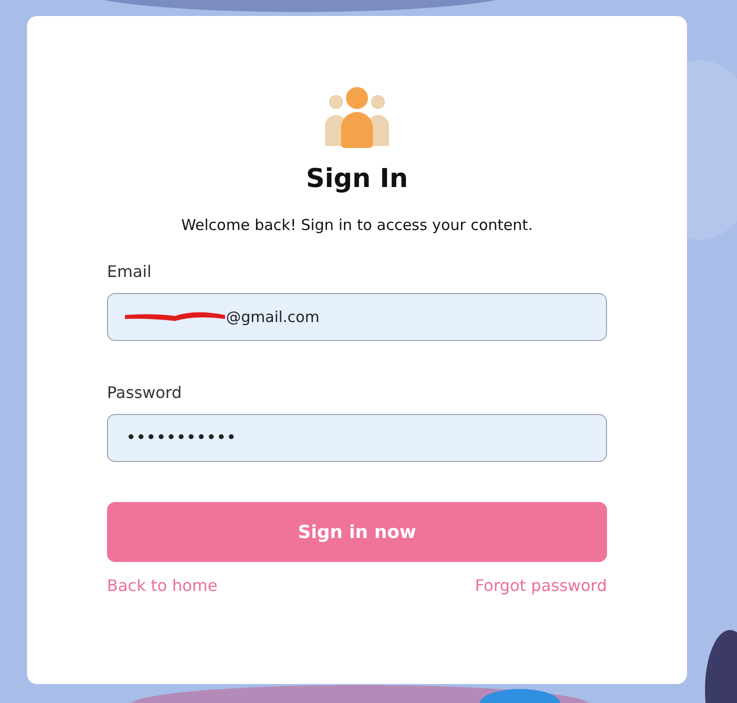  I want to click on page-title: Sign In, so click(357, 179).